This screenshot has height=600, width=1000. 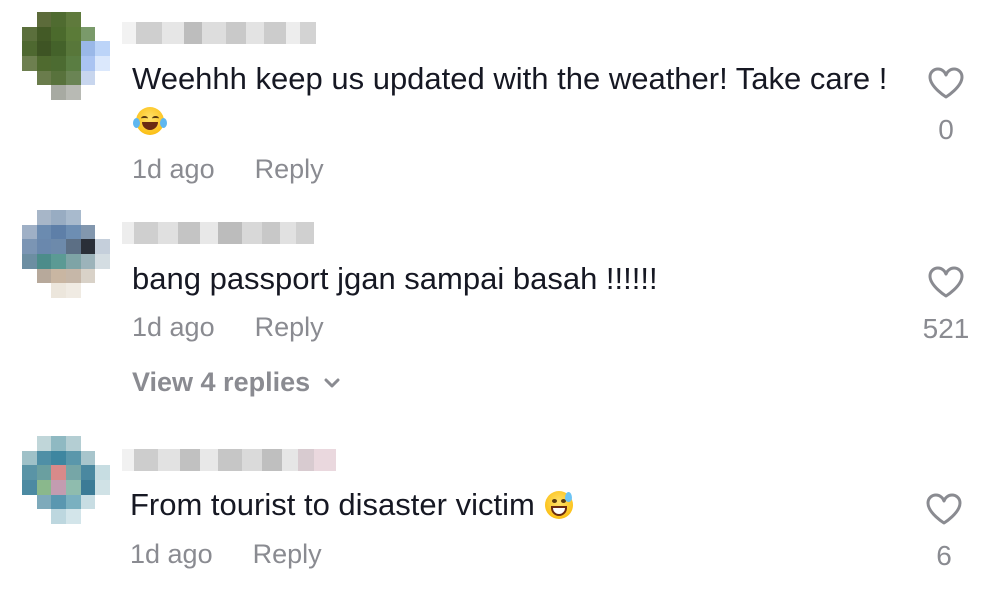 I want to click on comment-text: From tourist to disaster victim, so click(x=510, y=505).